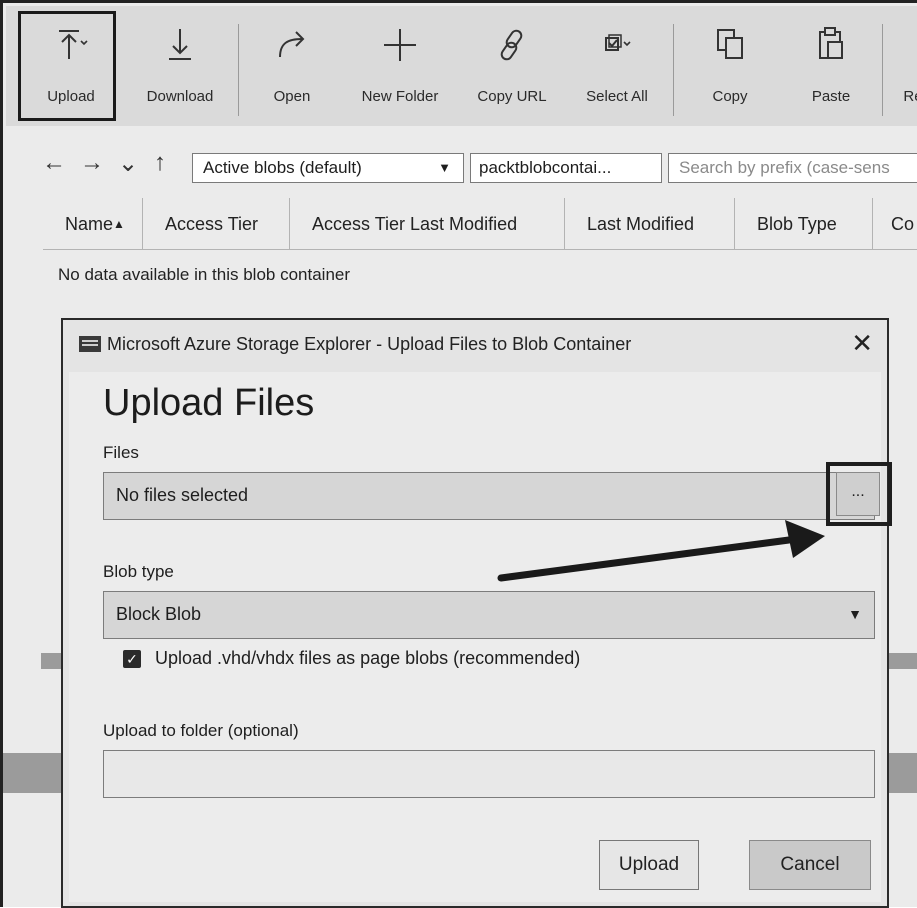 The image size is (917, 908). I want to click on empty-container-message: No data available in this blob container, so click(204, 274).